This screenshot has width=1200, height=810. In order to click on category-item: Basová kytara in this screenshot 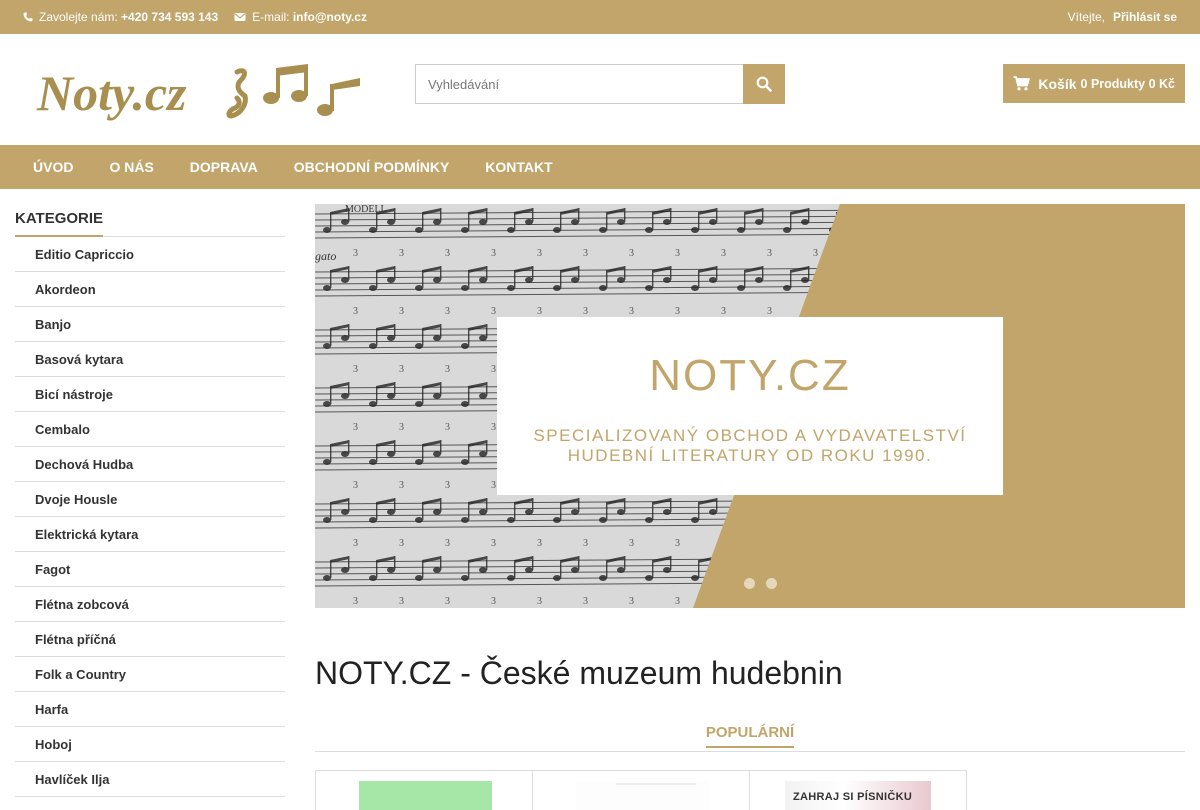, I will do `click(150, 359)`.